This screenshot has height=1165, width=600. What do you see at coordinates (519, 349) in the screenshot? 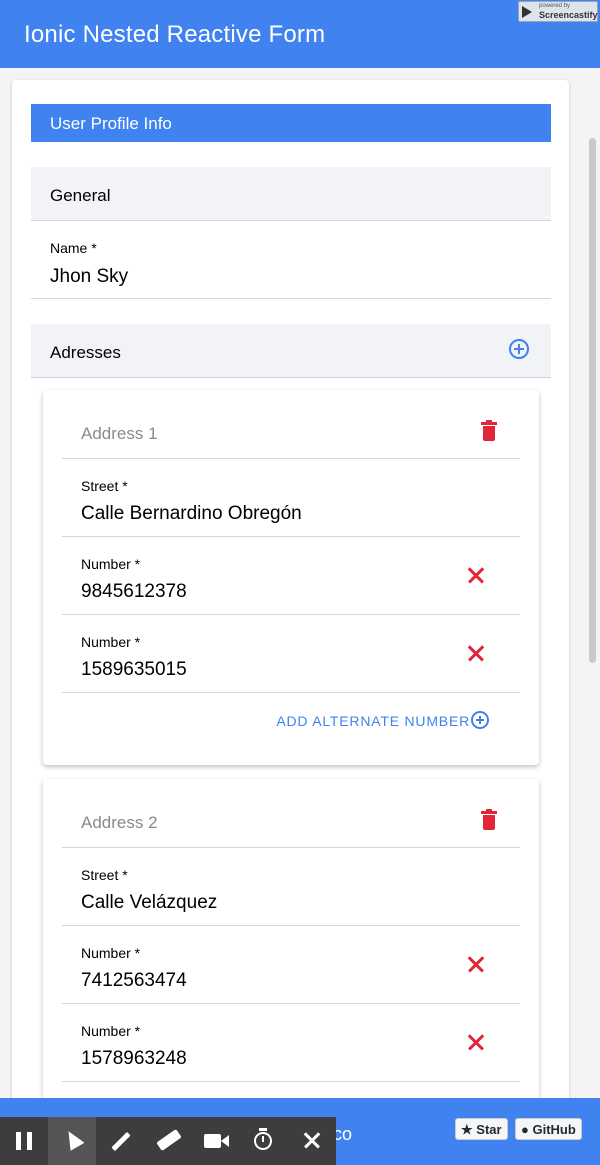
I see `add-address-icon` at bounding box center [519, 349].